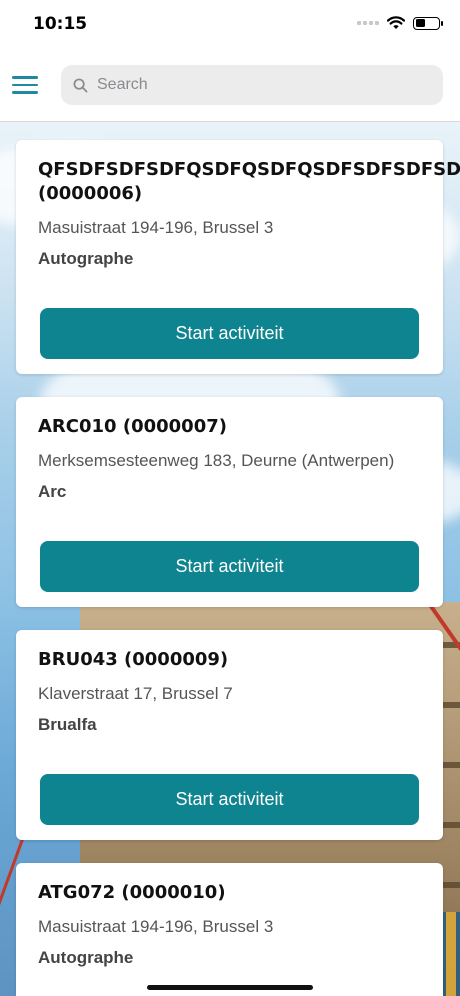 The width and height of the screenshot is (460, 996). Describe the element at coordinates (230, 25) in the screenshot. I see `status-bar: 10:15` at that location.